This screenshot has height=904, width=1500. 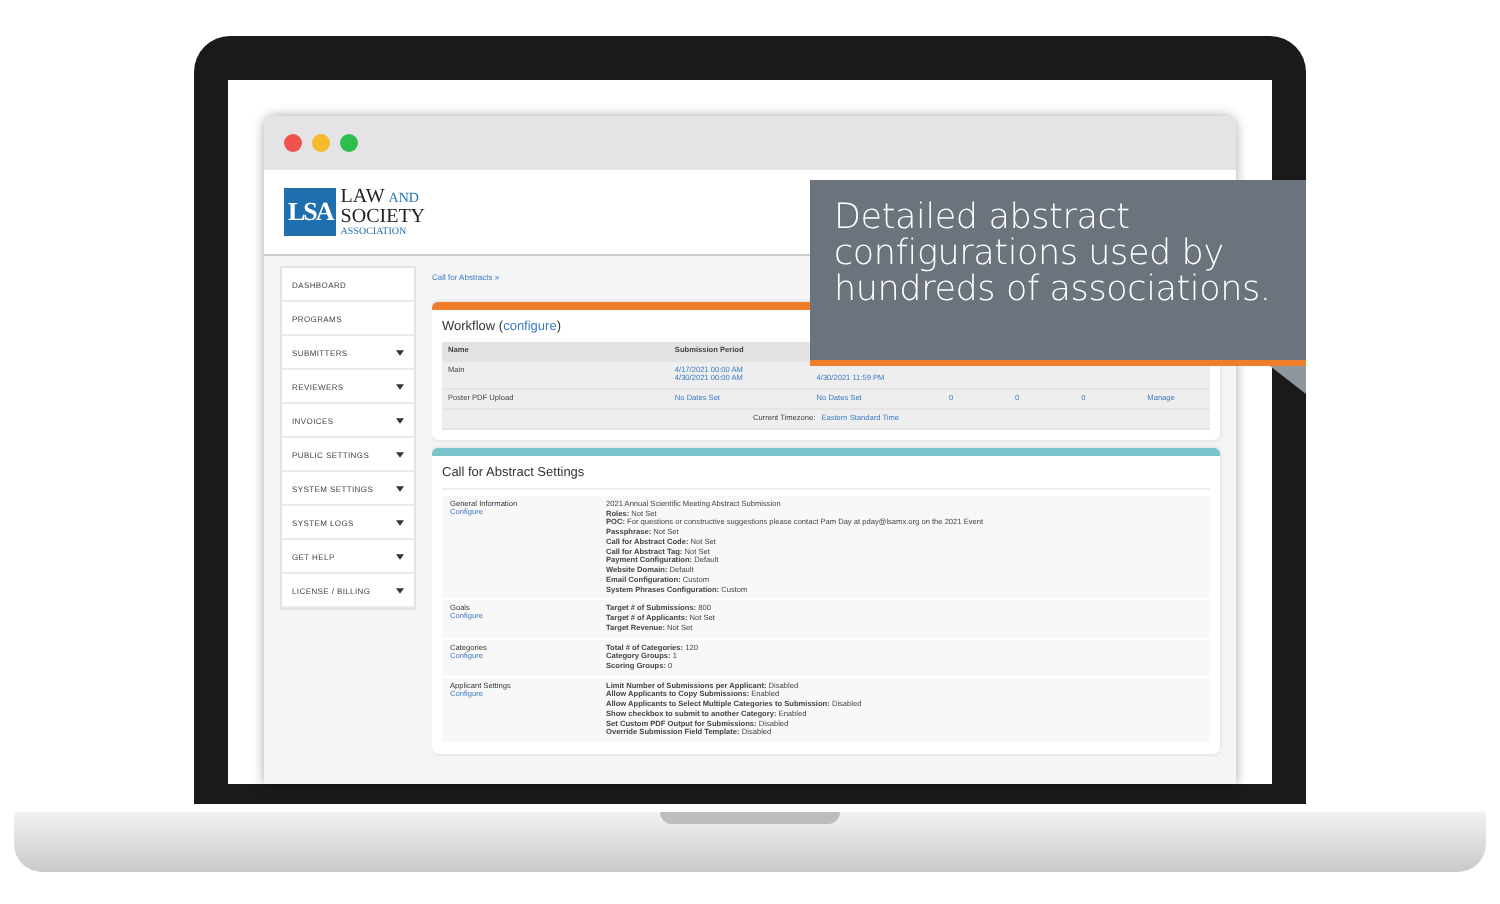 I want to click on minimize-dot-icon, so click(x=321, y=143).